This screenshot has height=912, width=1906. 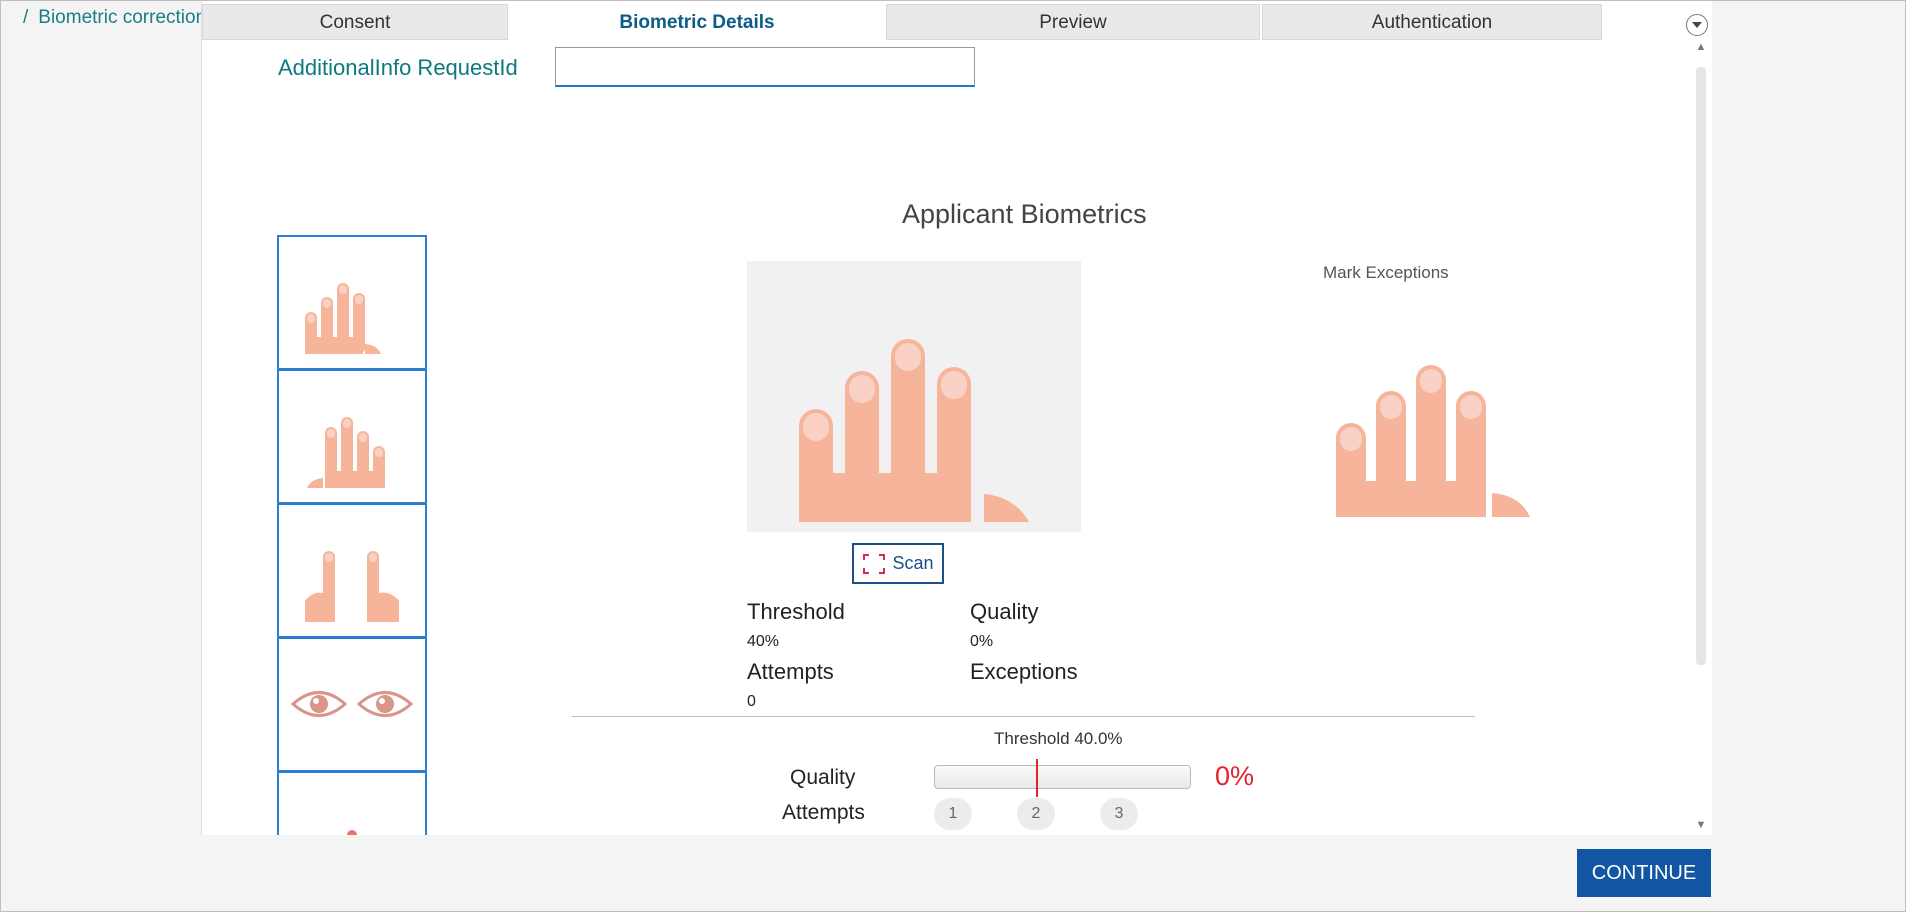 What do you see at coordinates (1386, 272) in the screenshot?
I see `mark-exceptions-label: Mark Exceptions` at bounding box center [1386, 272].